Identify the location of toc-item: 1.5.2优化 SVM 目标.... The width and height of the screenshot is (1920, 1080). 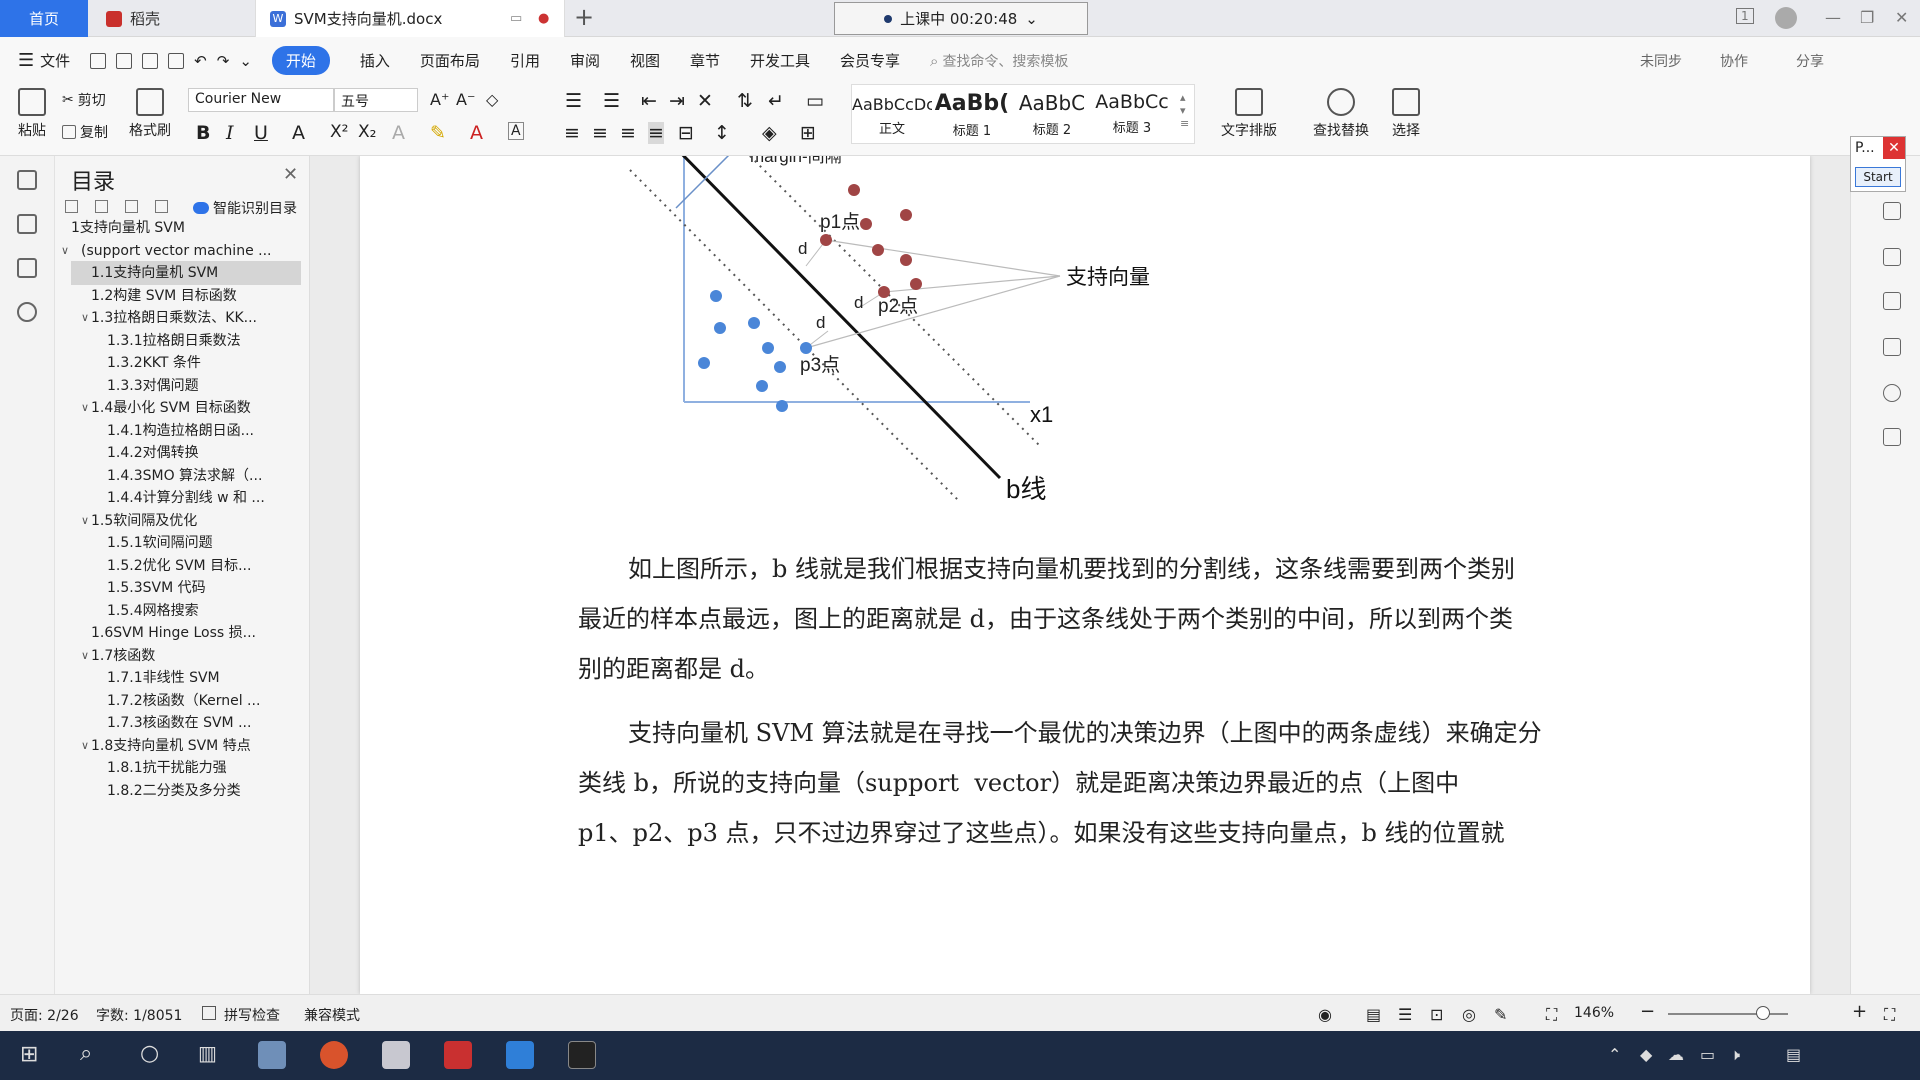
(203, 566).